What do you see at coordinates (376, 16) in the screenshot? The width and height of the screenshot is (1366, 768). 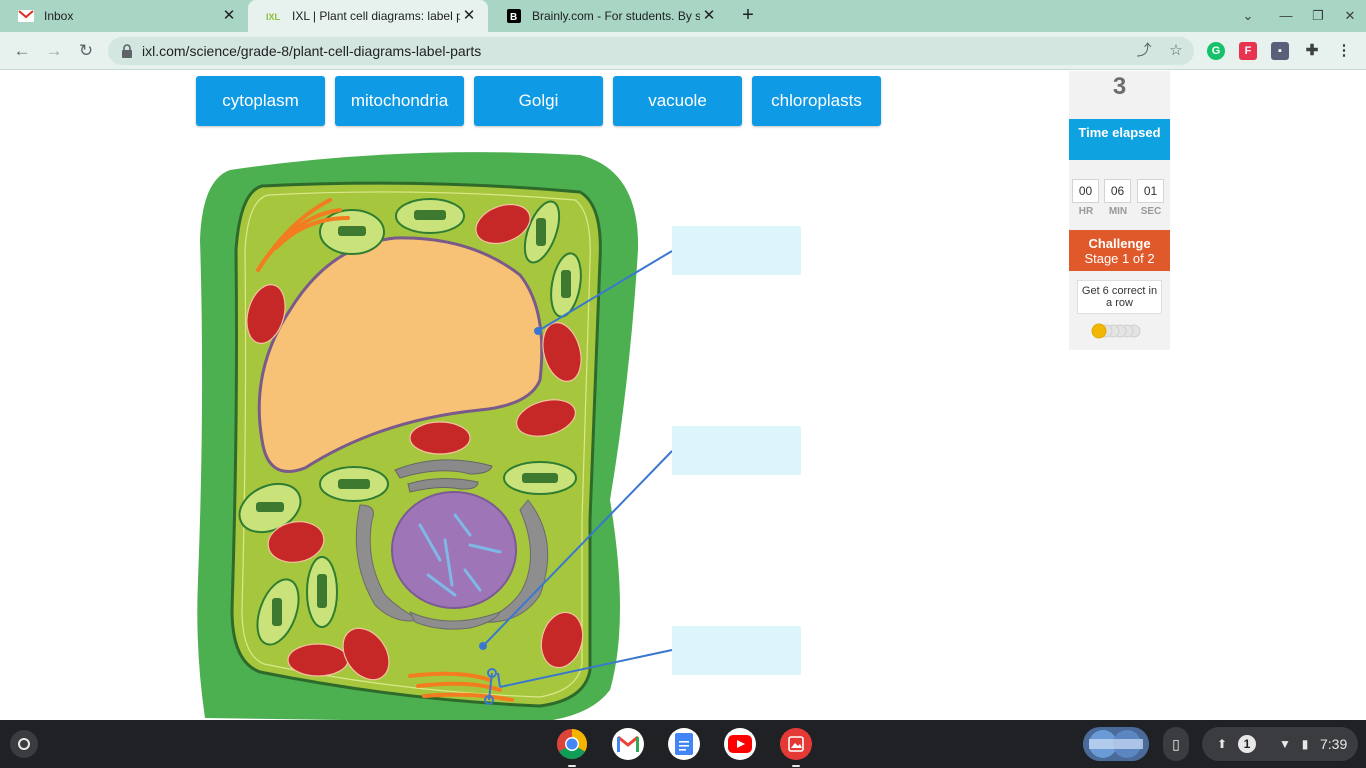 I see `tab-title: IXL | Plant cell diagrams: label p` at bounding box center [376, 16].